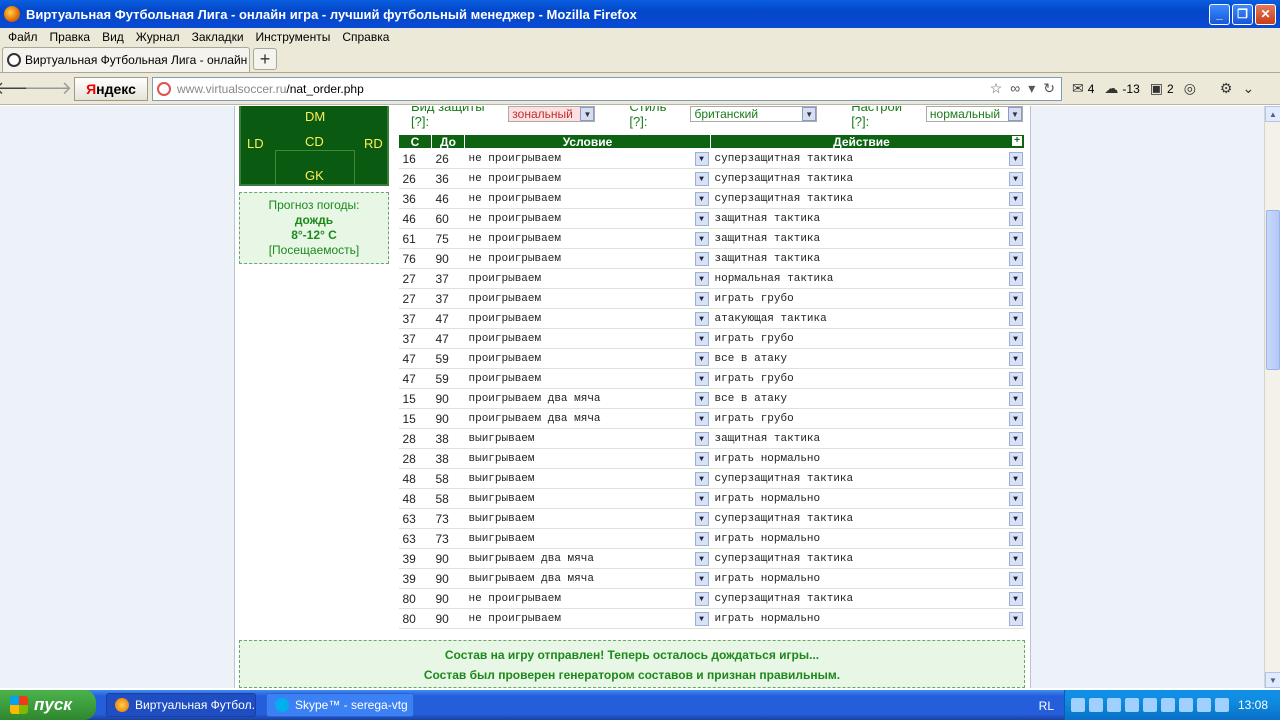 Image resolution: width=1280 pixels, height=720 pixels. What do you see at coordinates (1162, 88) in the screenshot?
I see `extension-counter: ▣ 2` at bounding box center [1162, 88].